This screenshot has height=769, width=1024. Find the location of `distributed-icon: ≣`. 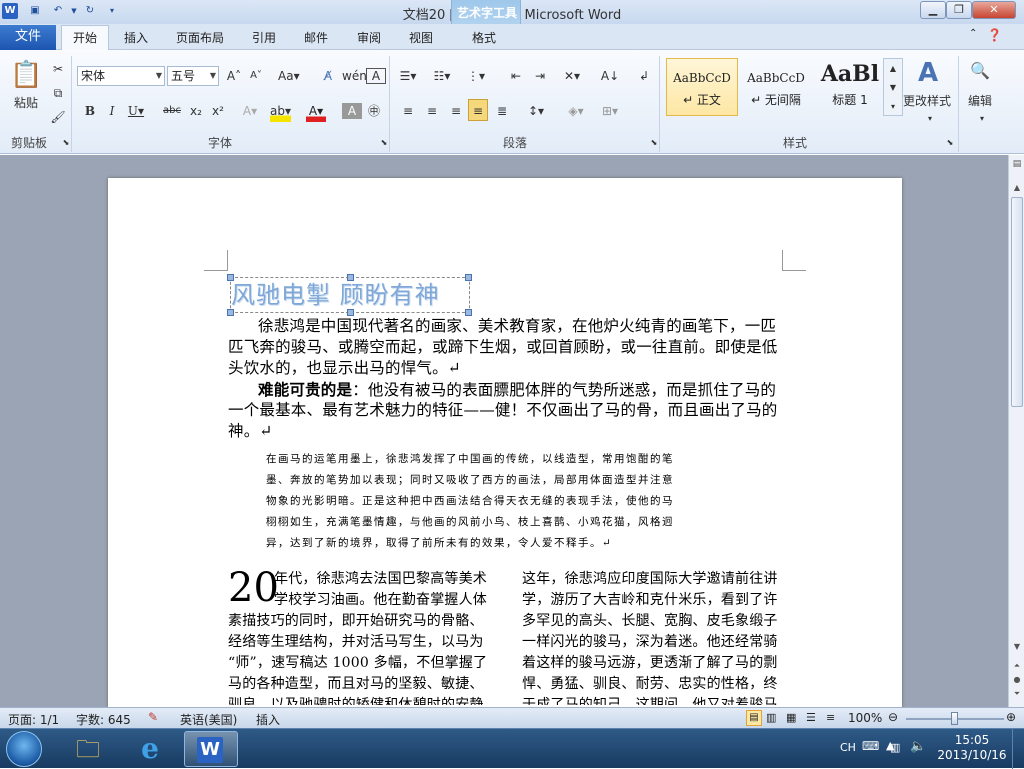

distributed-icon: ≣ is located at coordinates (502, 111).